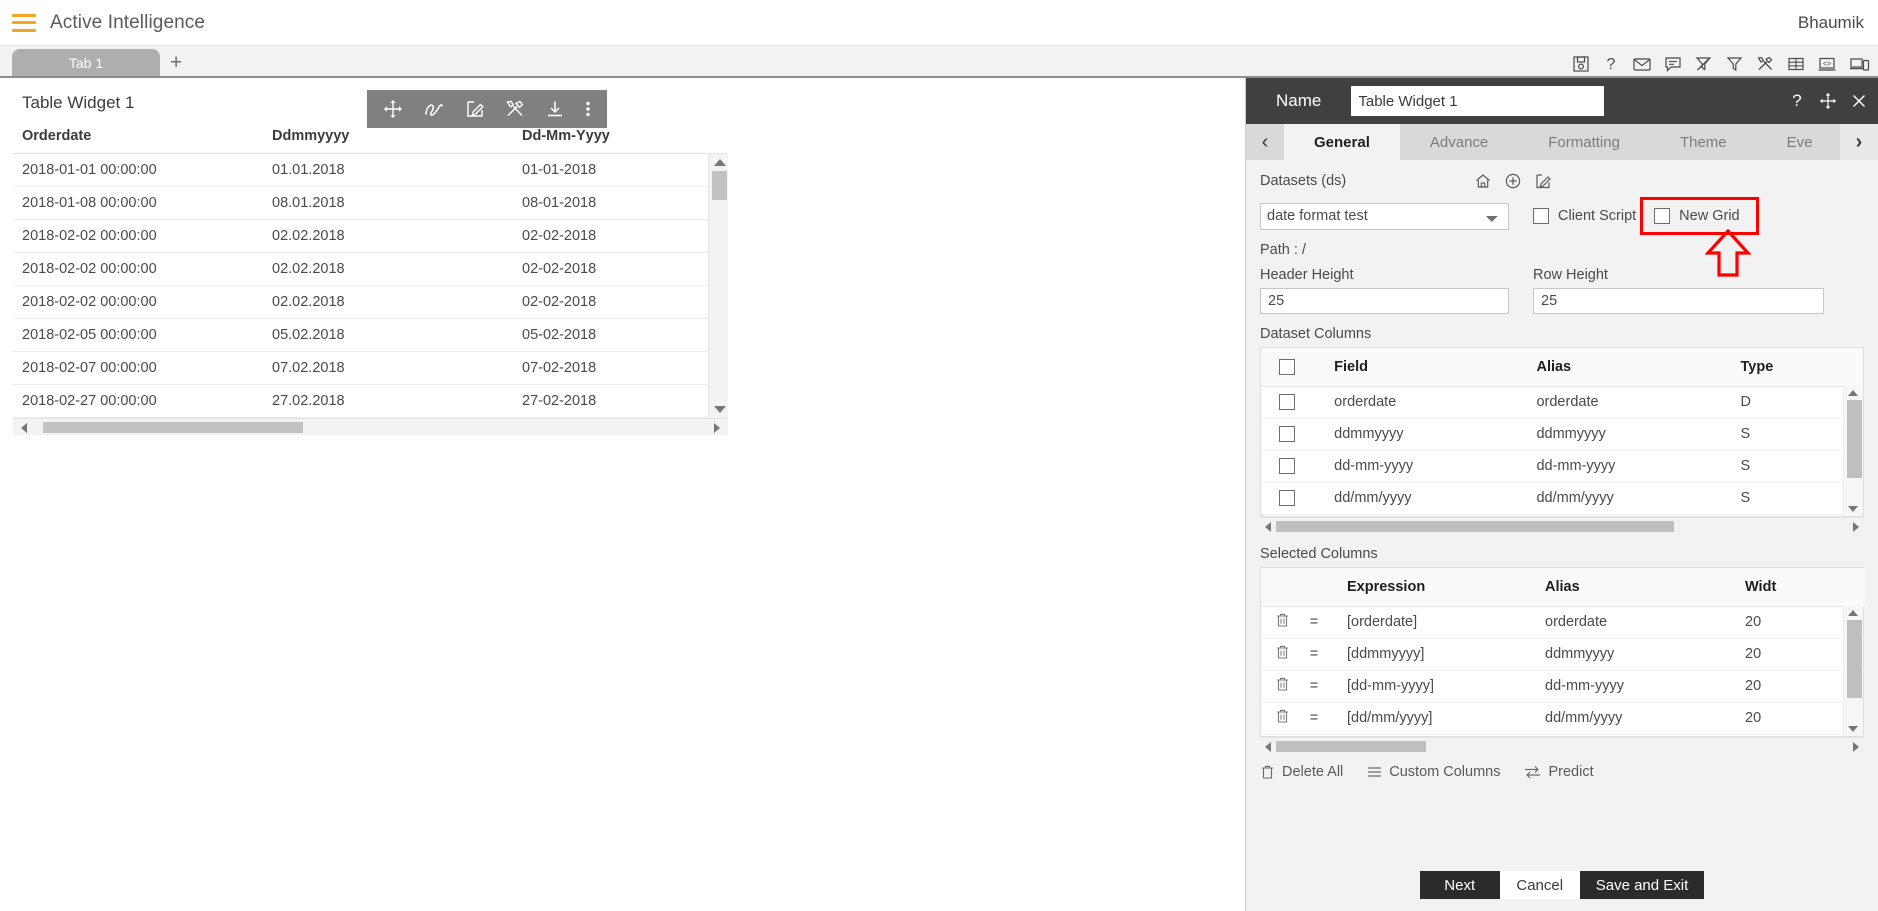 The height and width of the screenshot is (911, 1878). What do you see at coordinates (1375, 772) in the screenshot?
I see `list-icon` at bounding box center [1375, 772].